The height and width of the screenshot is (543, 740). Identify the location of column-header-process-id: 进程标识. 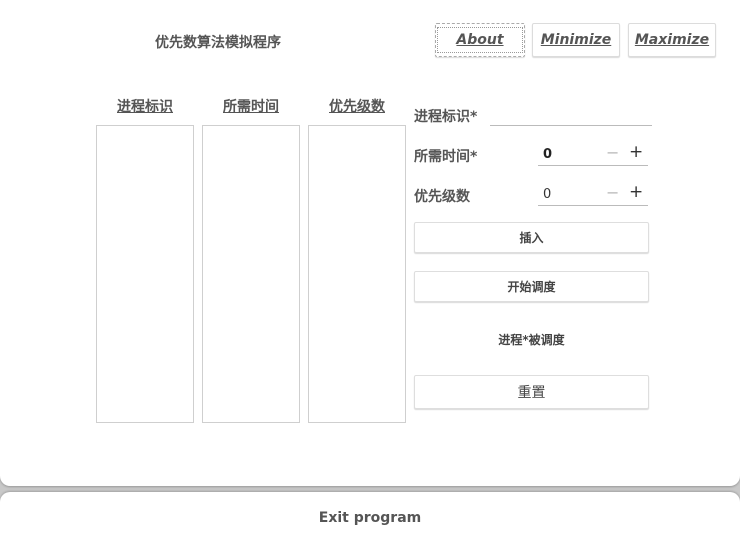
(145, 106).